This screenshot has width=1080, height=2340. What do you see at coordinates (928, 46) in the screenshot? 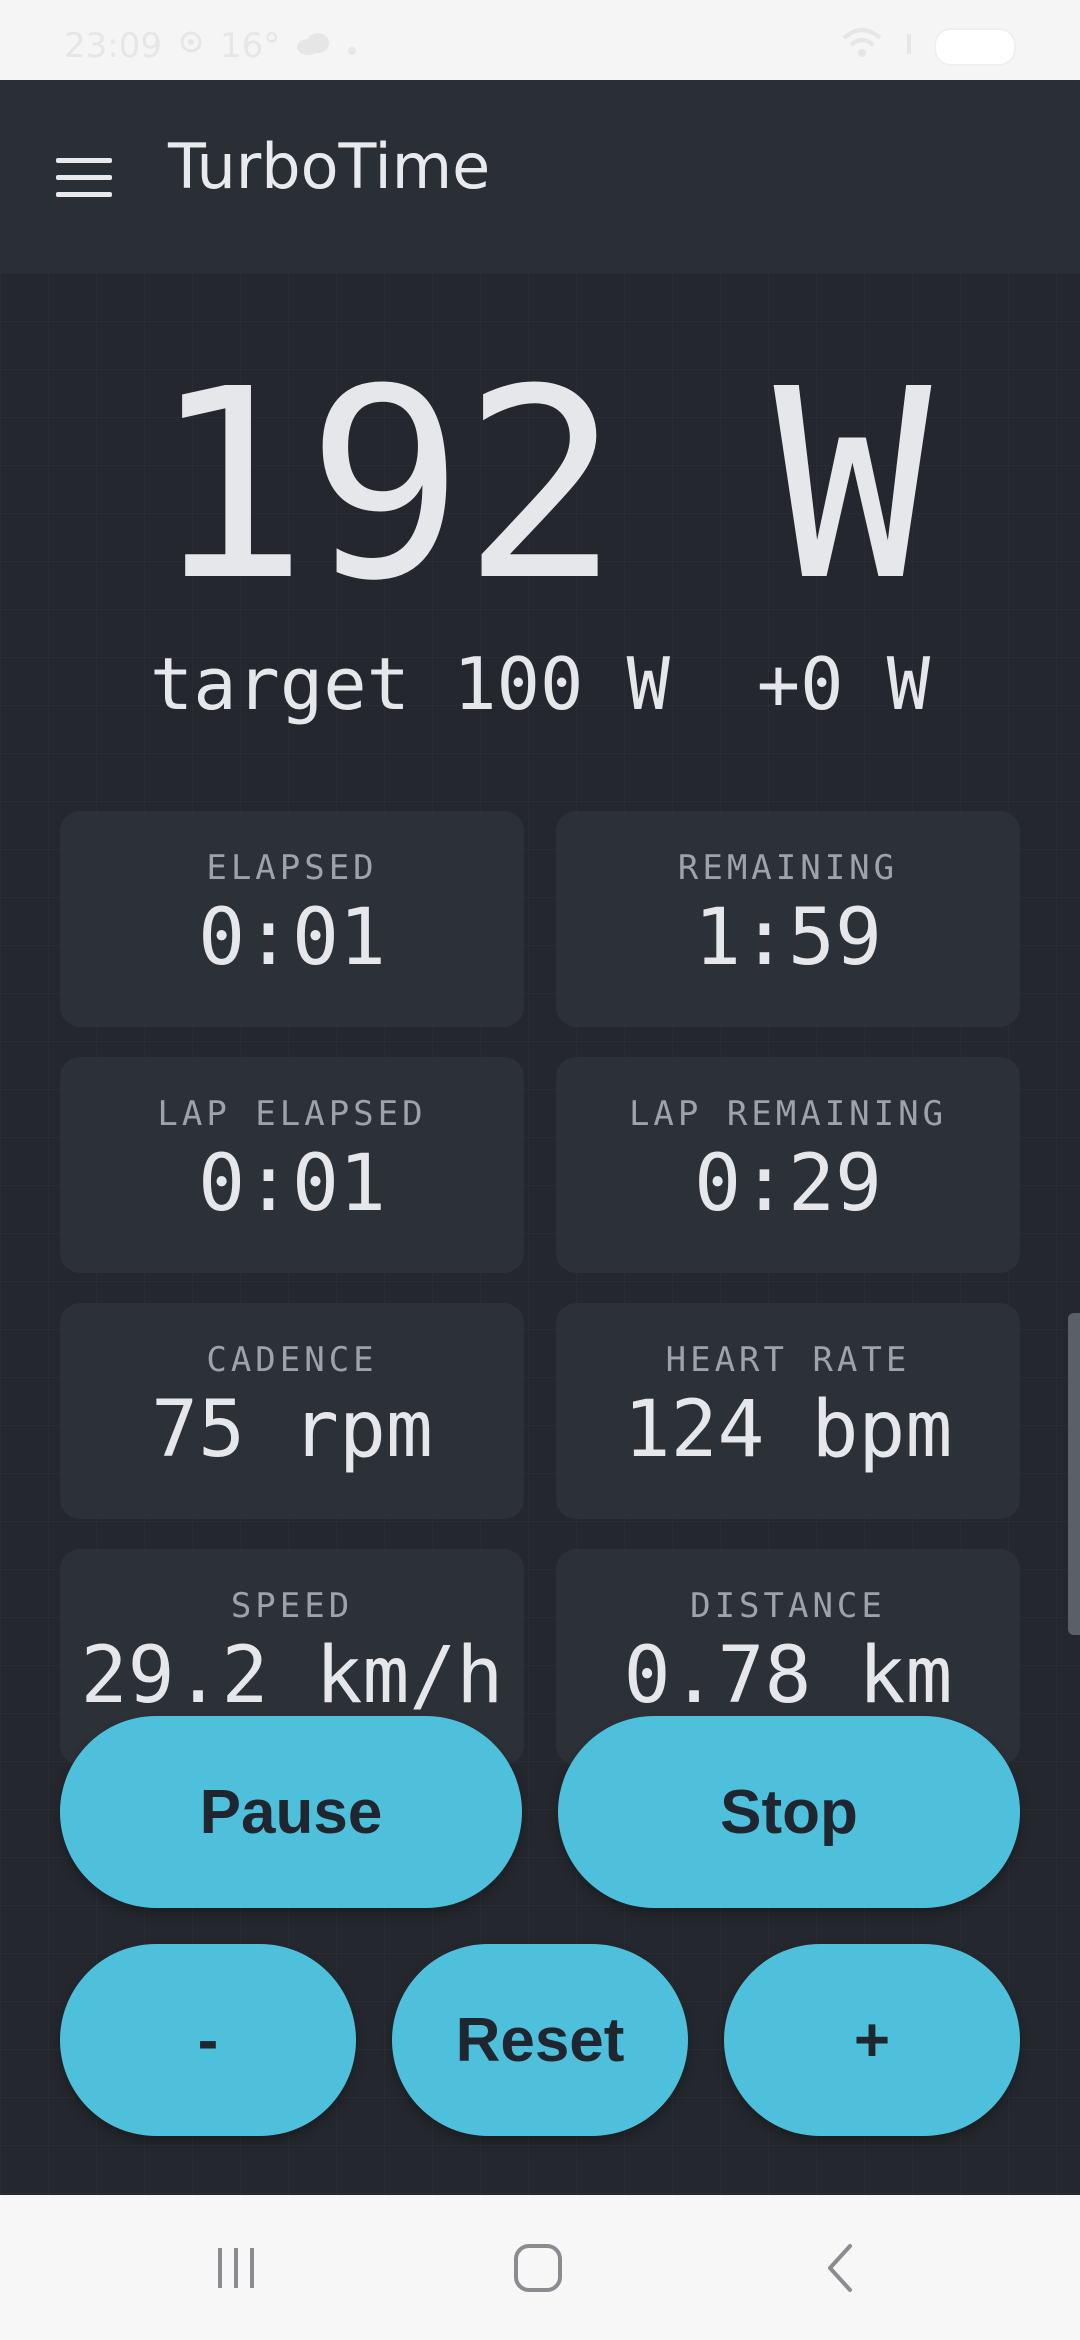
I see `status-bar-right` at bounding box center [928, 46].